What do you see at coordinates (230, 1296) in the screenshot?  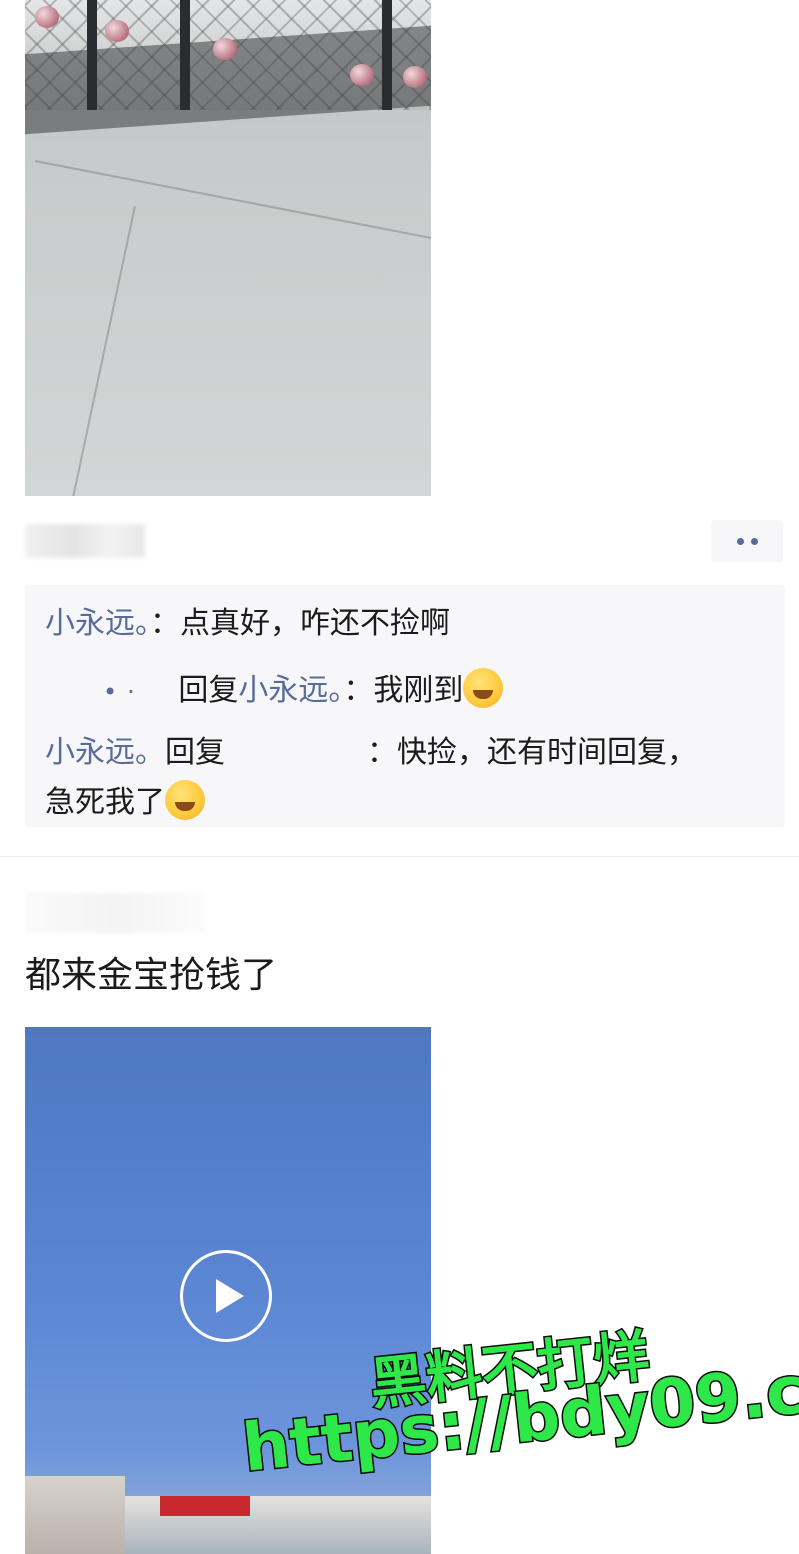 I see `play-icon` at bounding box center [230, 1296].